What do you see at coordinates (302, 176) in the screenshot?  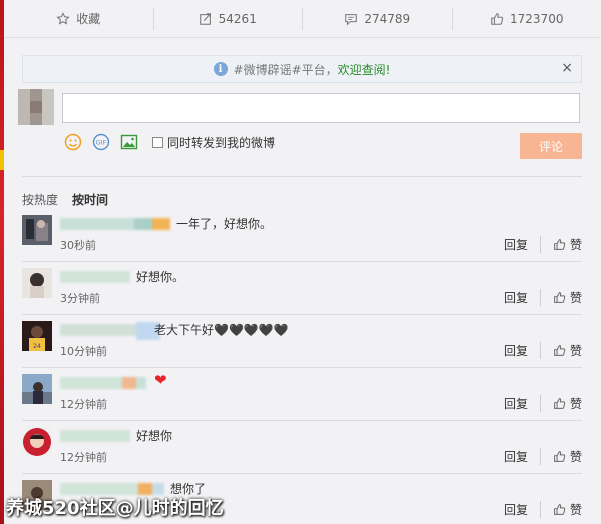 I see `divider` at bounding box center [302, 176].